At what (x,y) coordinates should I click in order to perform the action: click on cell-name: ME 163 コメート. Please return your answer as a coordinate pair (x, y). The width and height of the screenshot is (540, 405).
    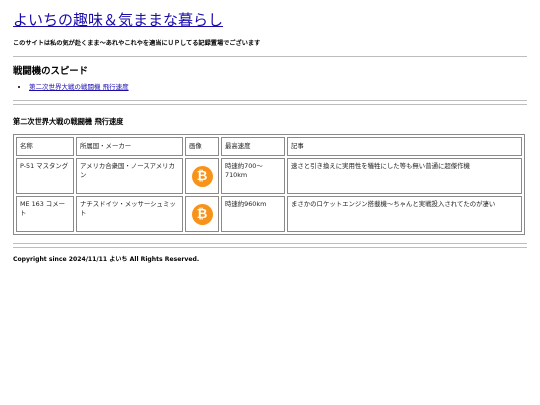
    Looking at the image, I should click on (45, 214).